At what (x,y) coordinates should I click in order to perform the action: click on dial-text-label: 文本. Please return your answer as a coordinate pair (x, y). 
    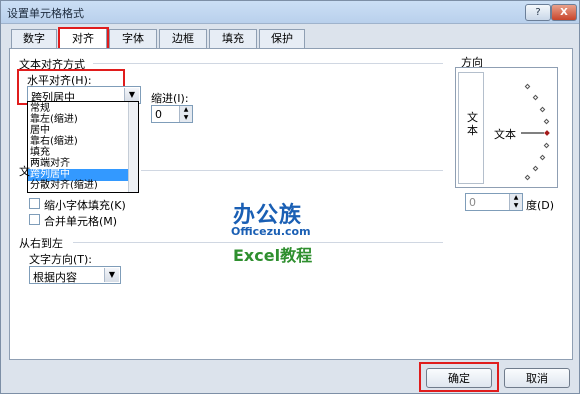
    Looking at the image, I should click on (505, 134).